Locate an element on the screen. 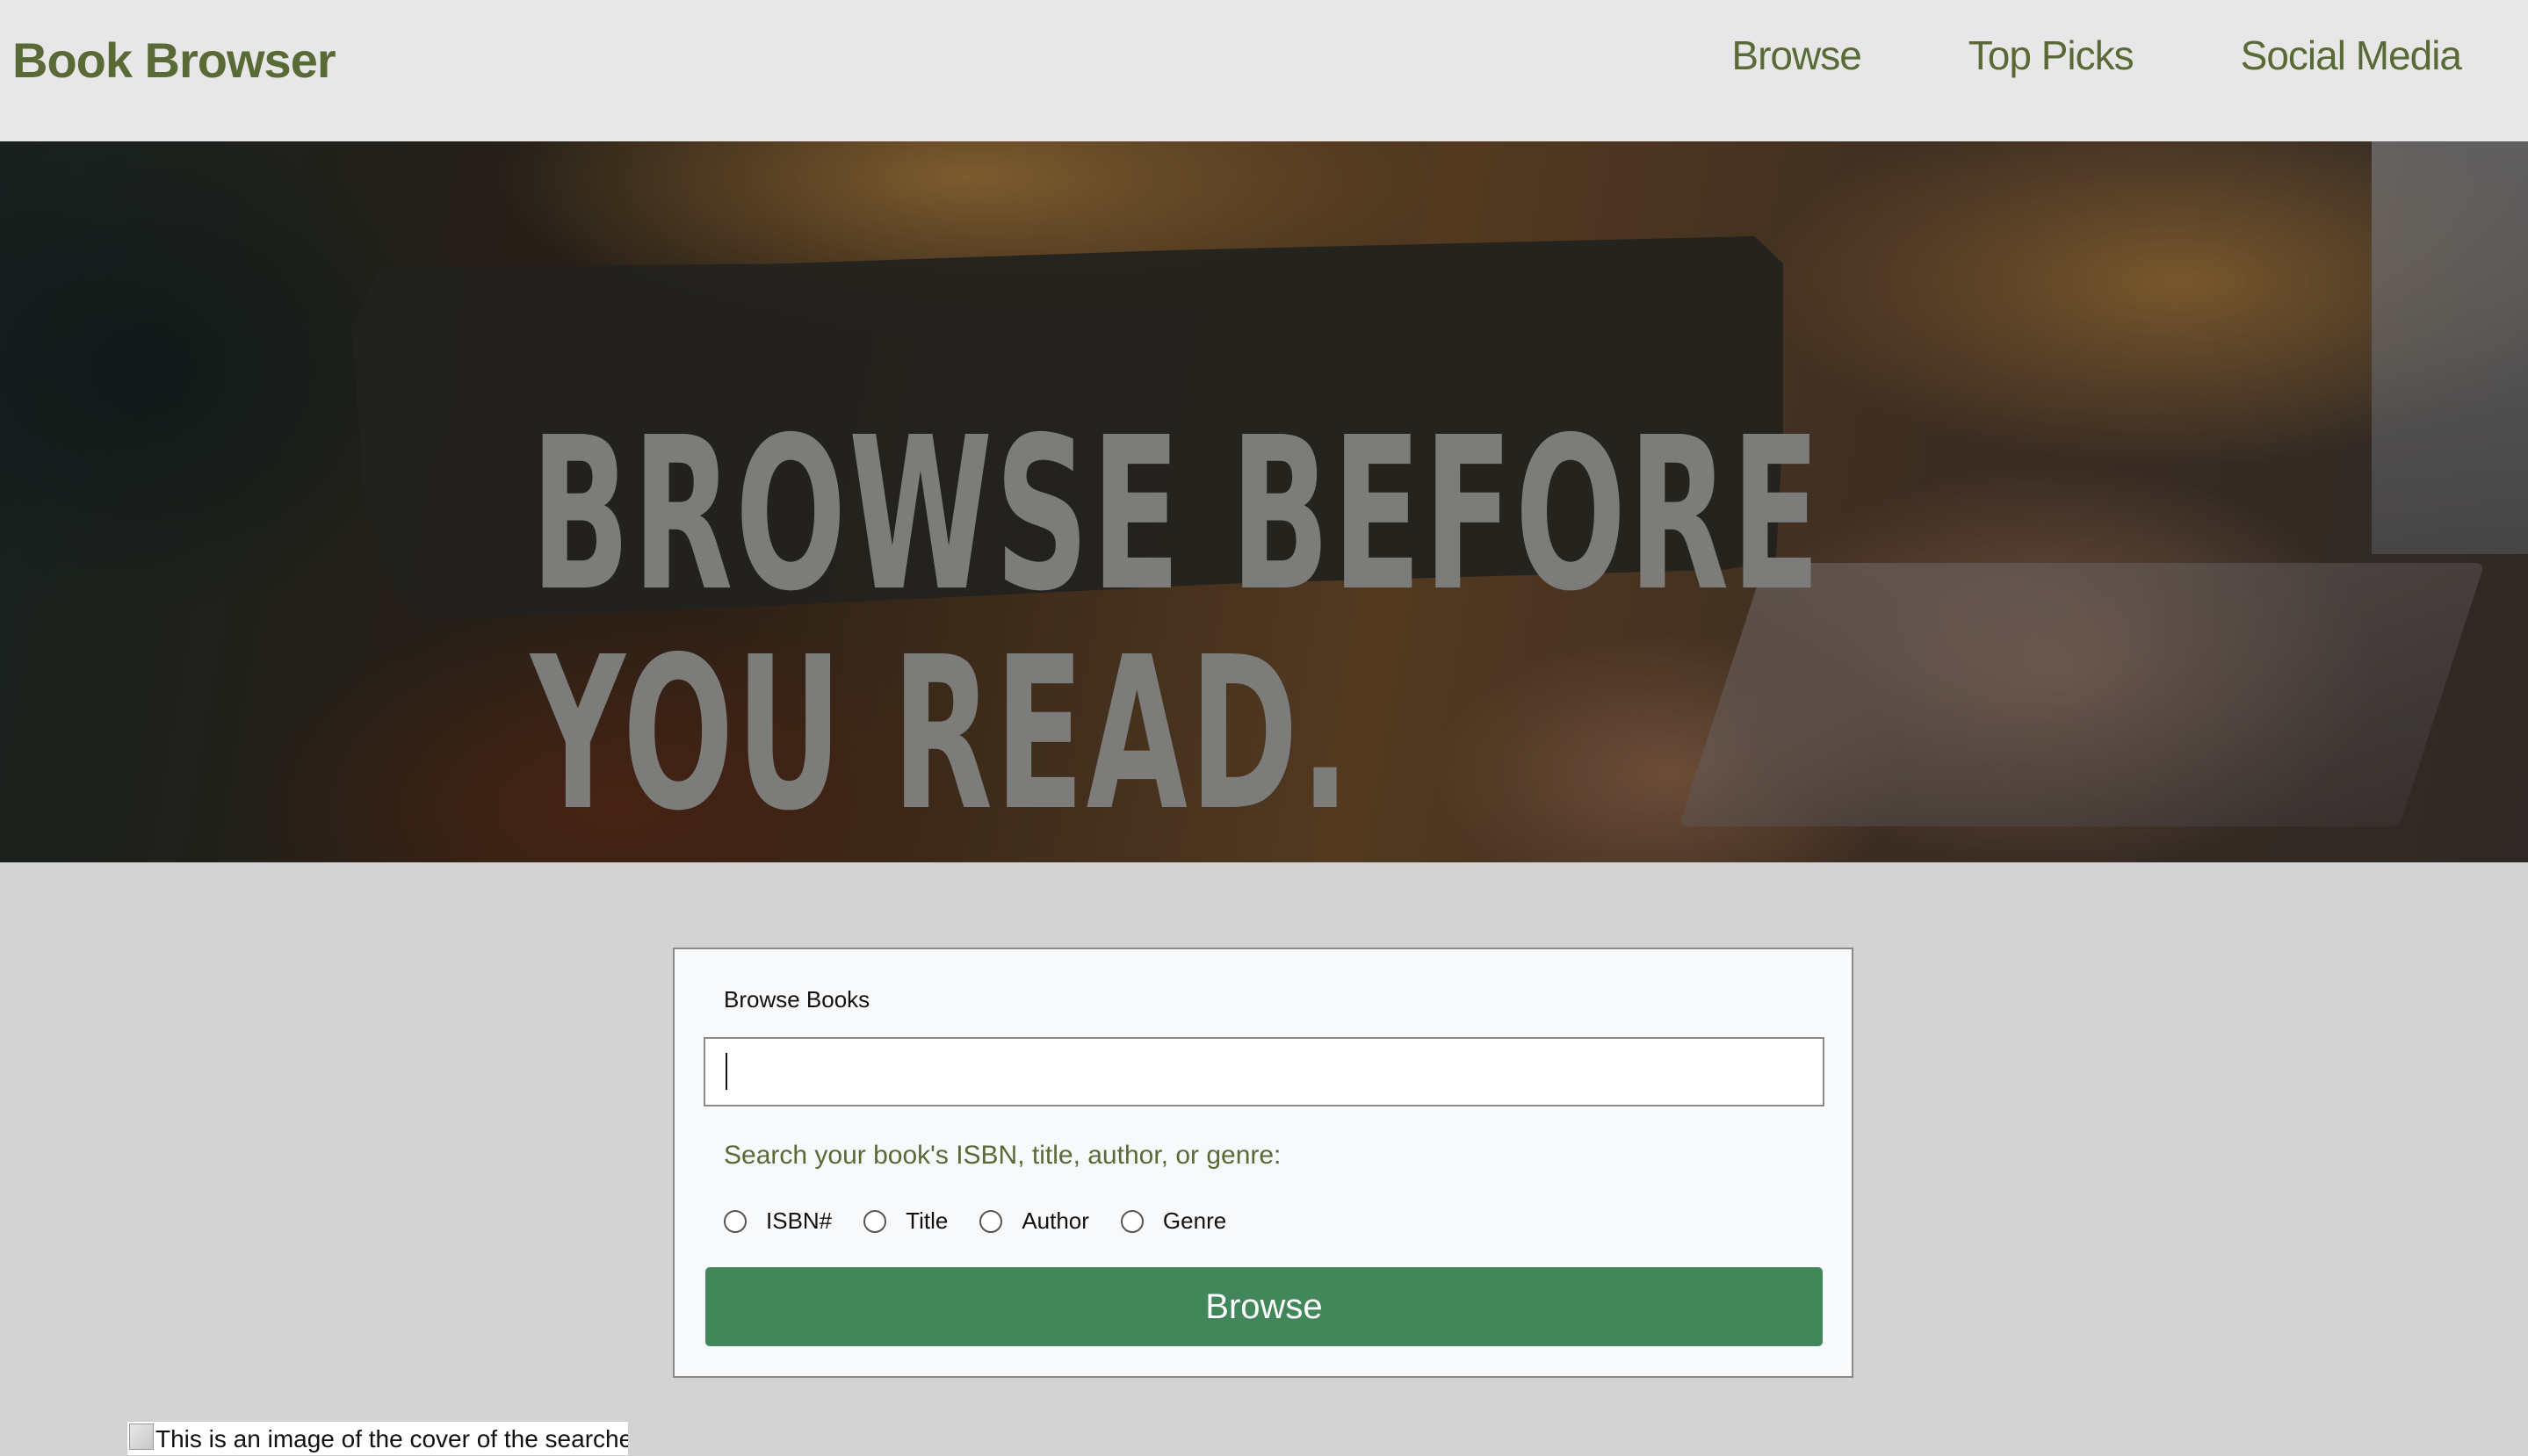  nav-browse-link: Browse is located at coordinates (1796, 55).